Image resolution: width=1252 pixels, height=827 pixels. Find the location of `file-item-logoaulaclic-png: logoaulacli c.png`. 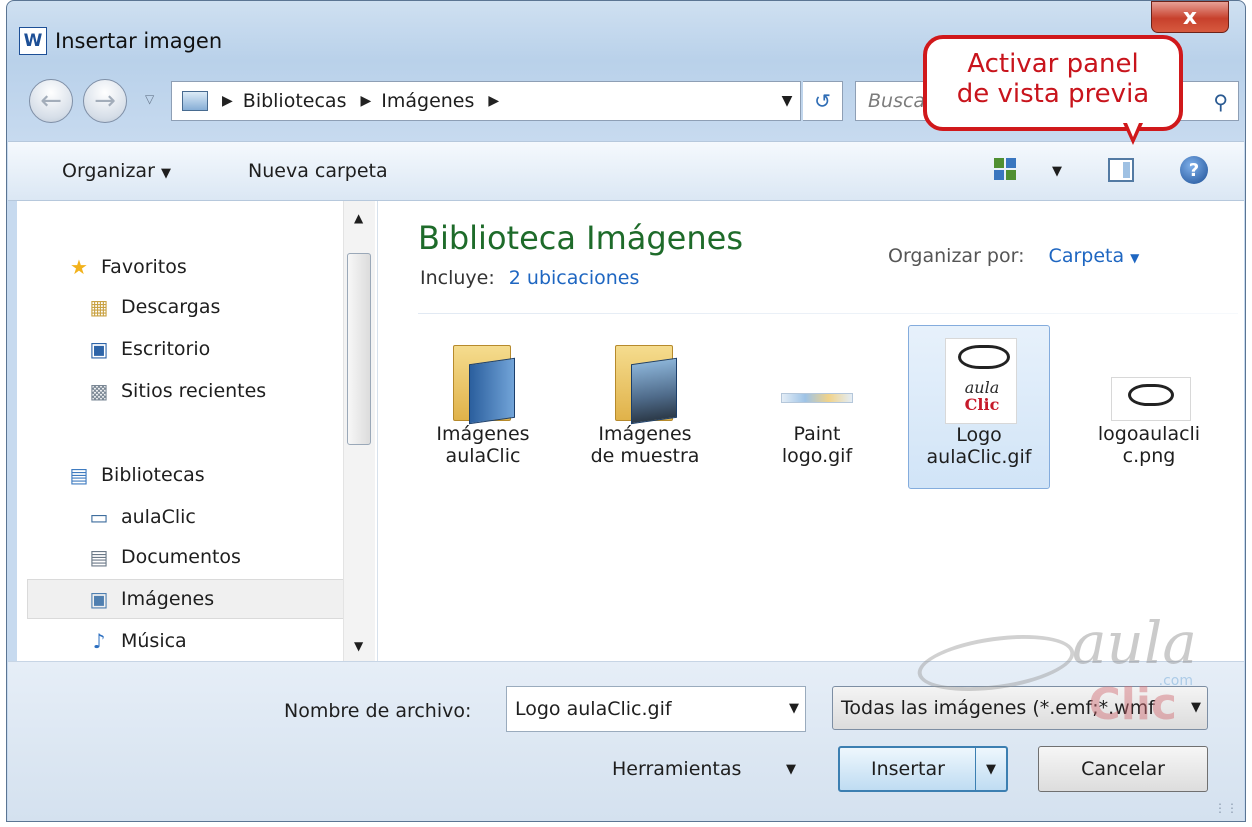

file-item-logoaulaclic-png: logoaulacli c.png is located at coordinates (1149, 407).